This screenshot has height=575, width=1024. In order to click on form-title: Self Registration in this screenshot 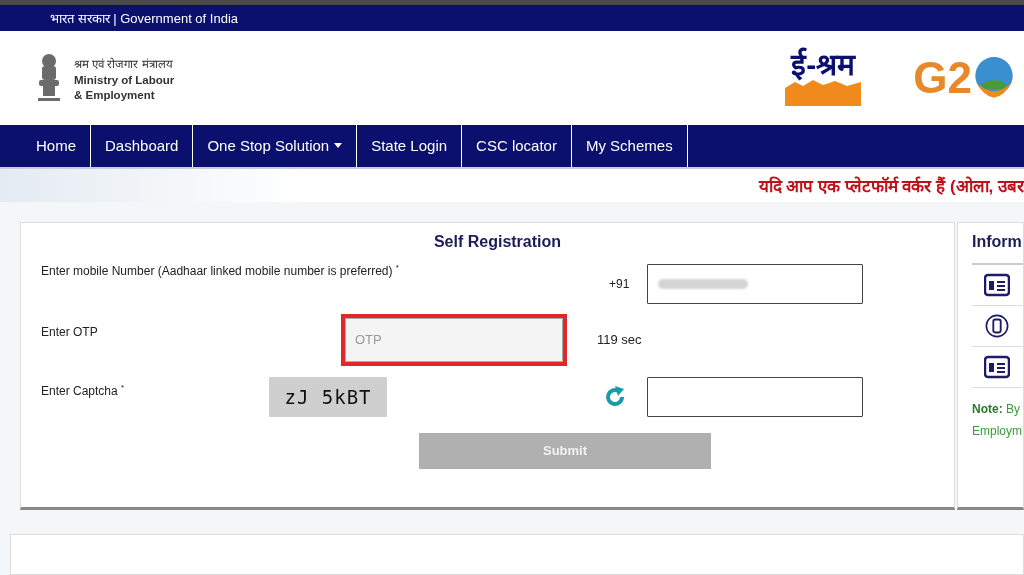, I will do `click(497, 241)`.